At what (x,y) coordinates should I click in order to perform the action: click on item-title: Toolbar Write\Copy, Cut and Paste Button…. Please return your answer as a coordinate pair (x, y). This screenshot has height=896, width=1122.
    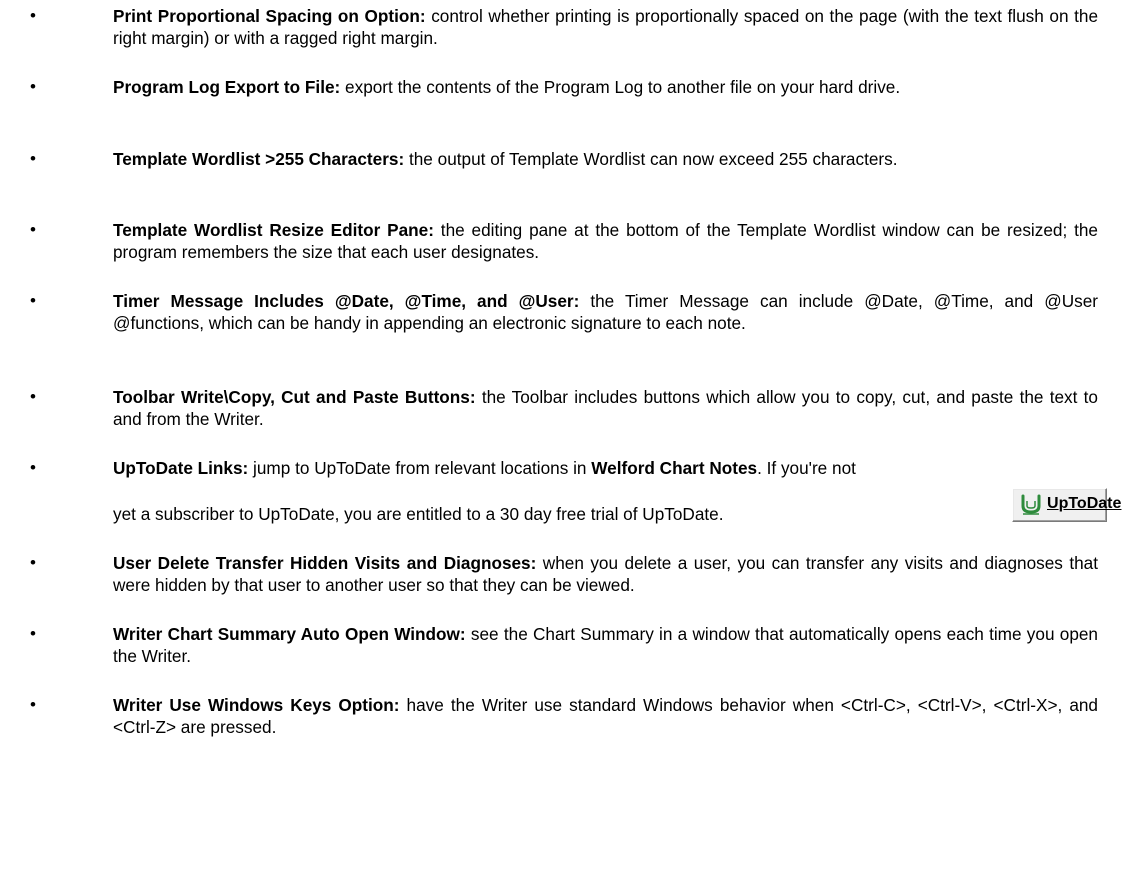
    Looking at the image, I should click on (294, 397).